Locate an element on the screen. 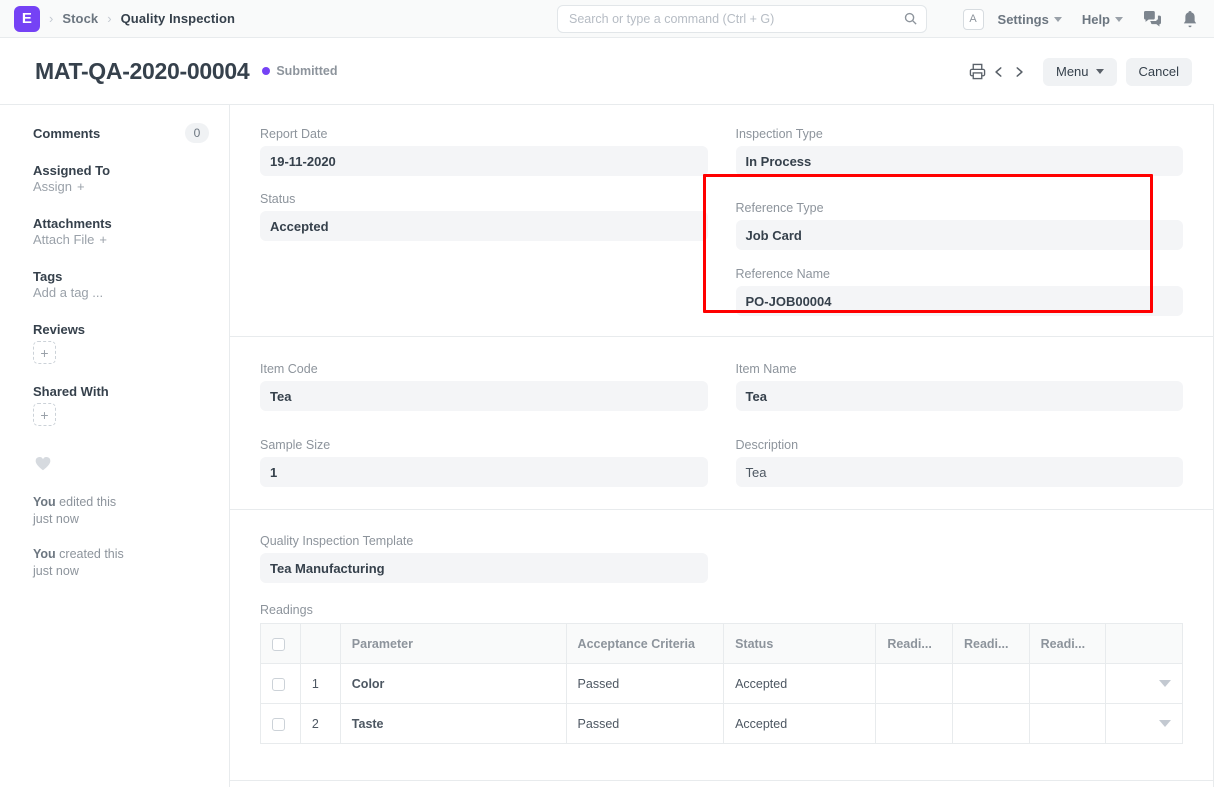 The height and width of the screenshot is (787, 1214). readings-grid-label: Readings is located at coordinates (286, 610).